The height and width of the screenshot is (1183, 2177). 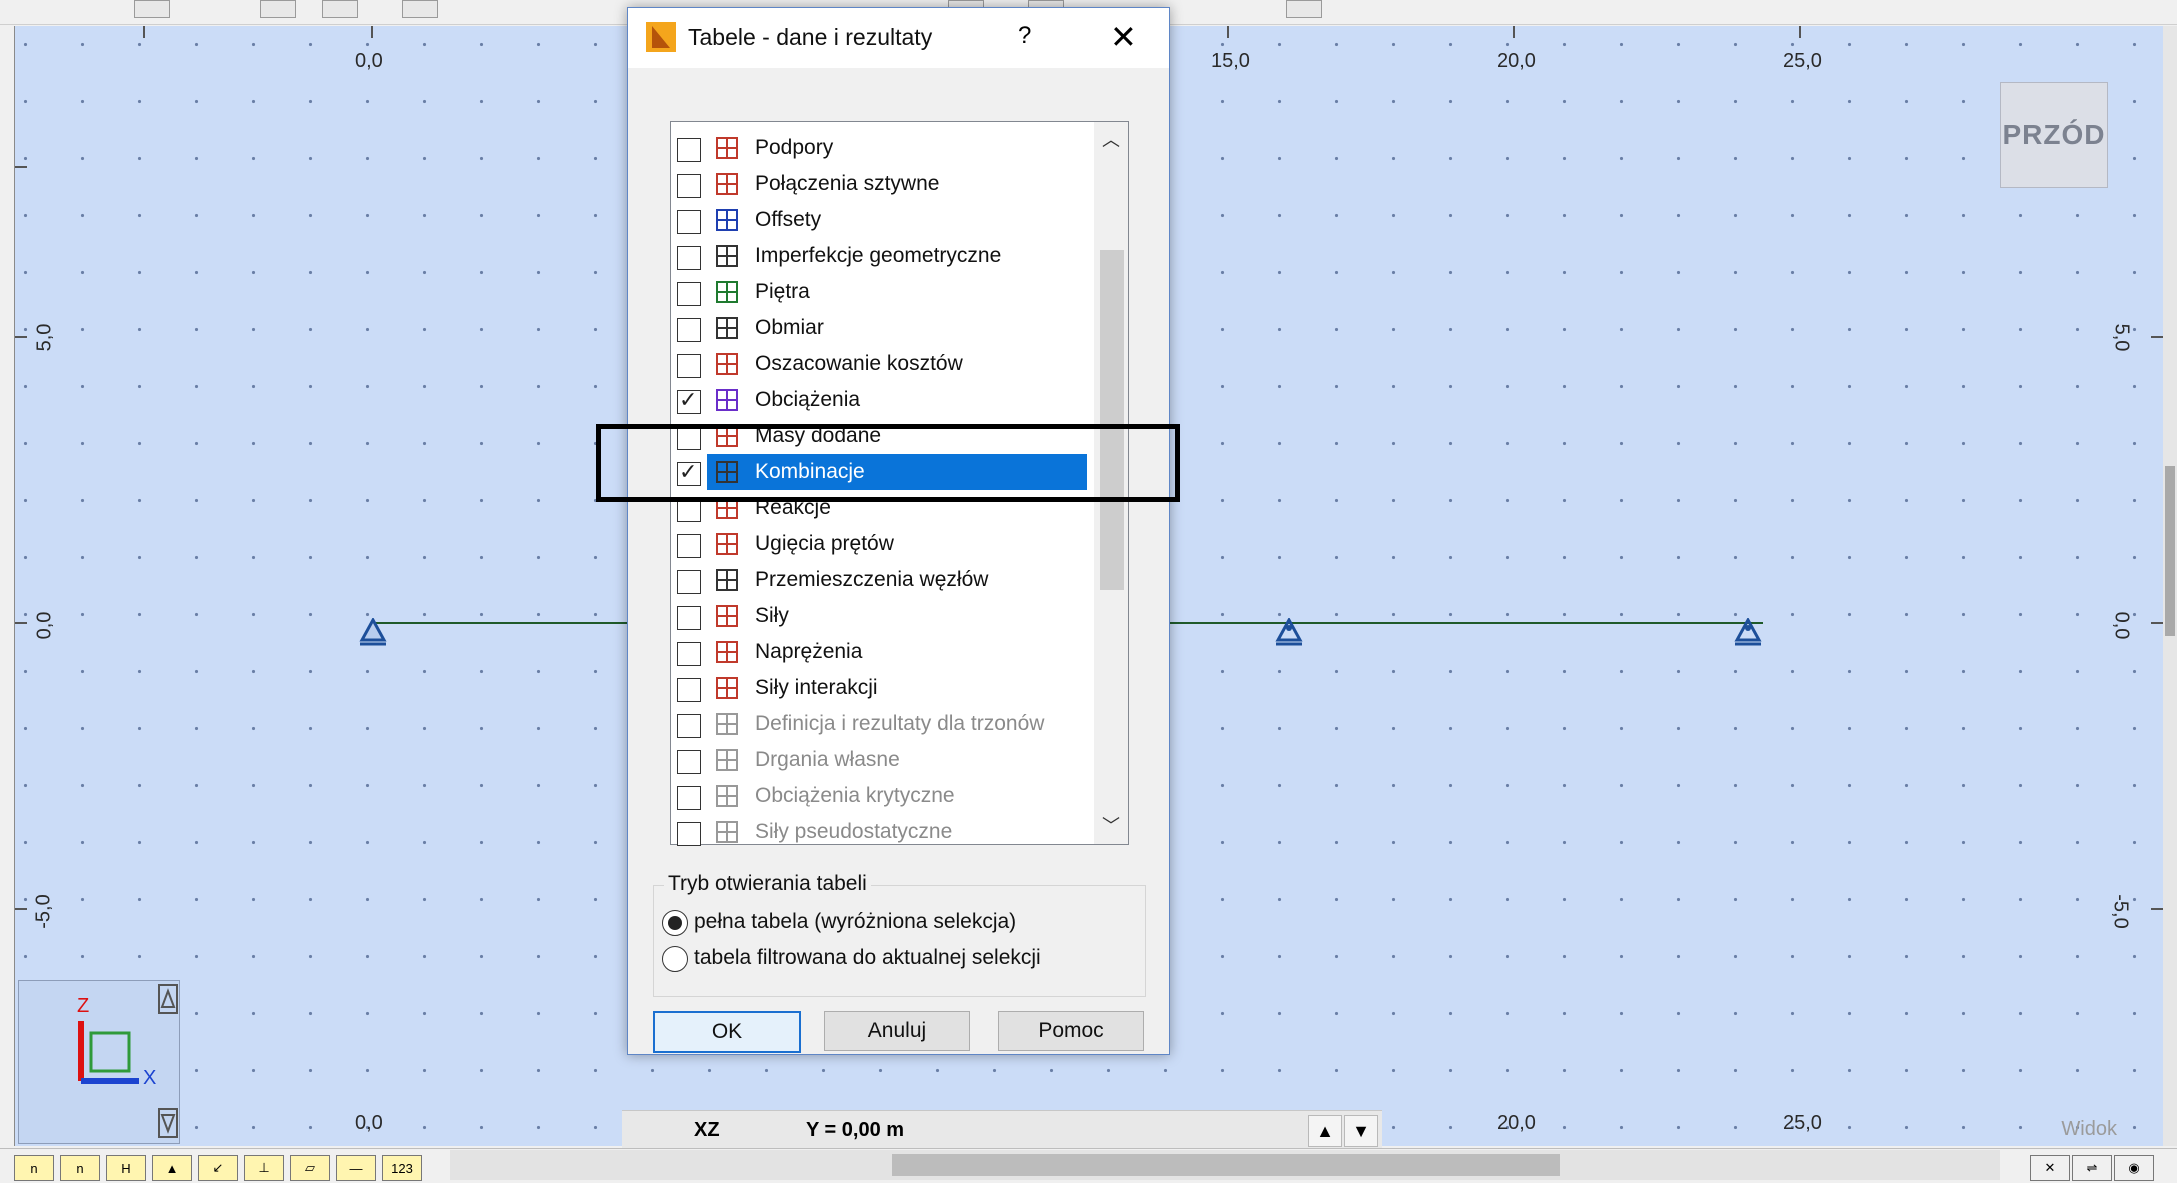 I want to click on help-button: Pomoc, so click(x=1071, y=1031).